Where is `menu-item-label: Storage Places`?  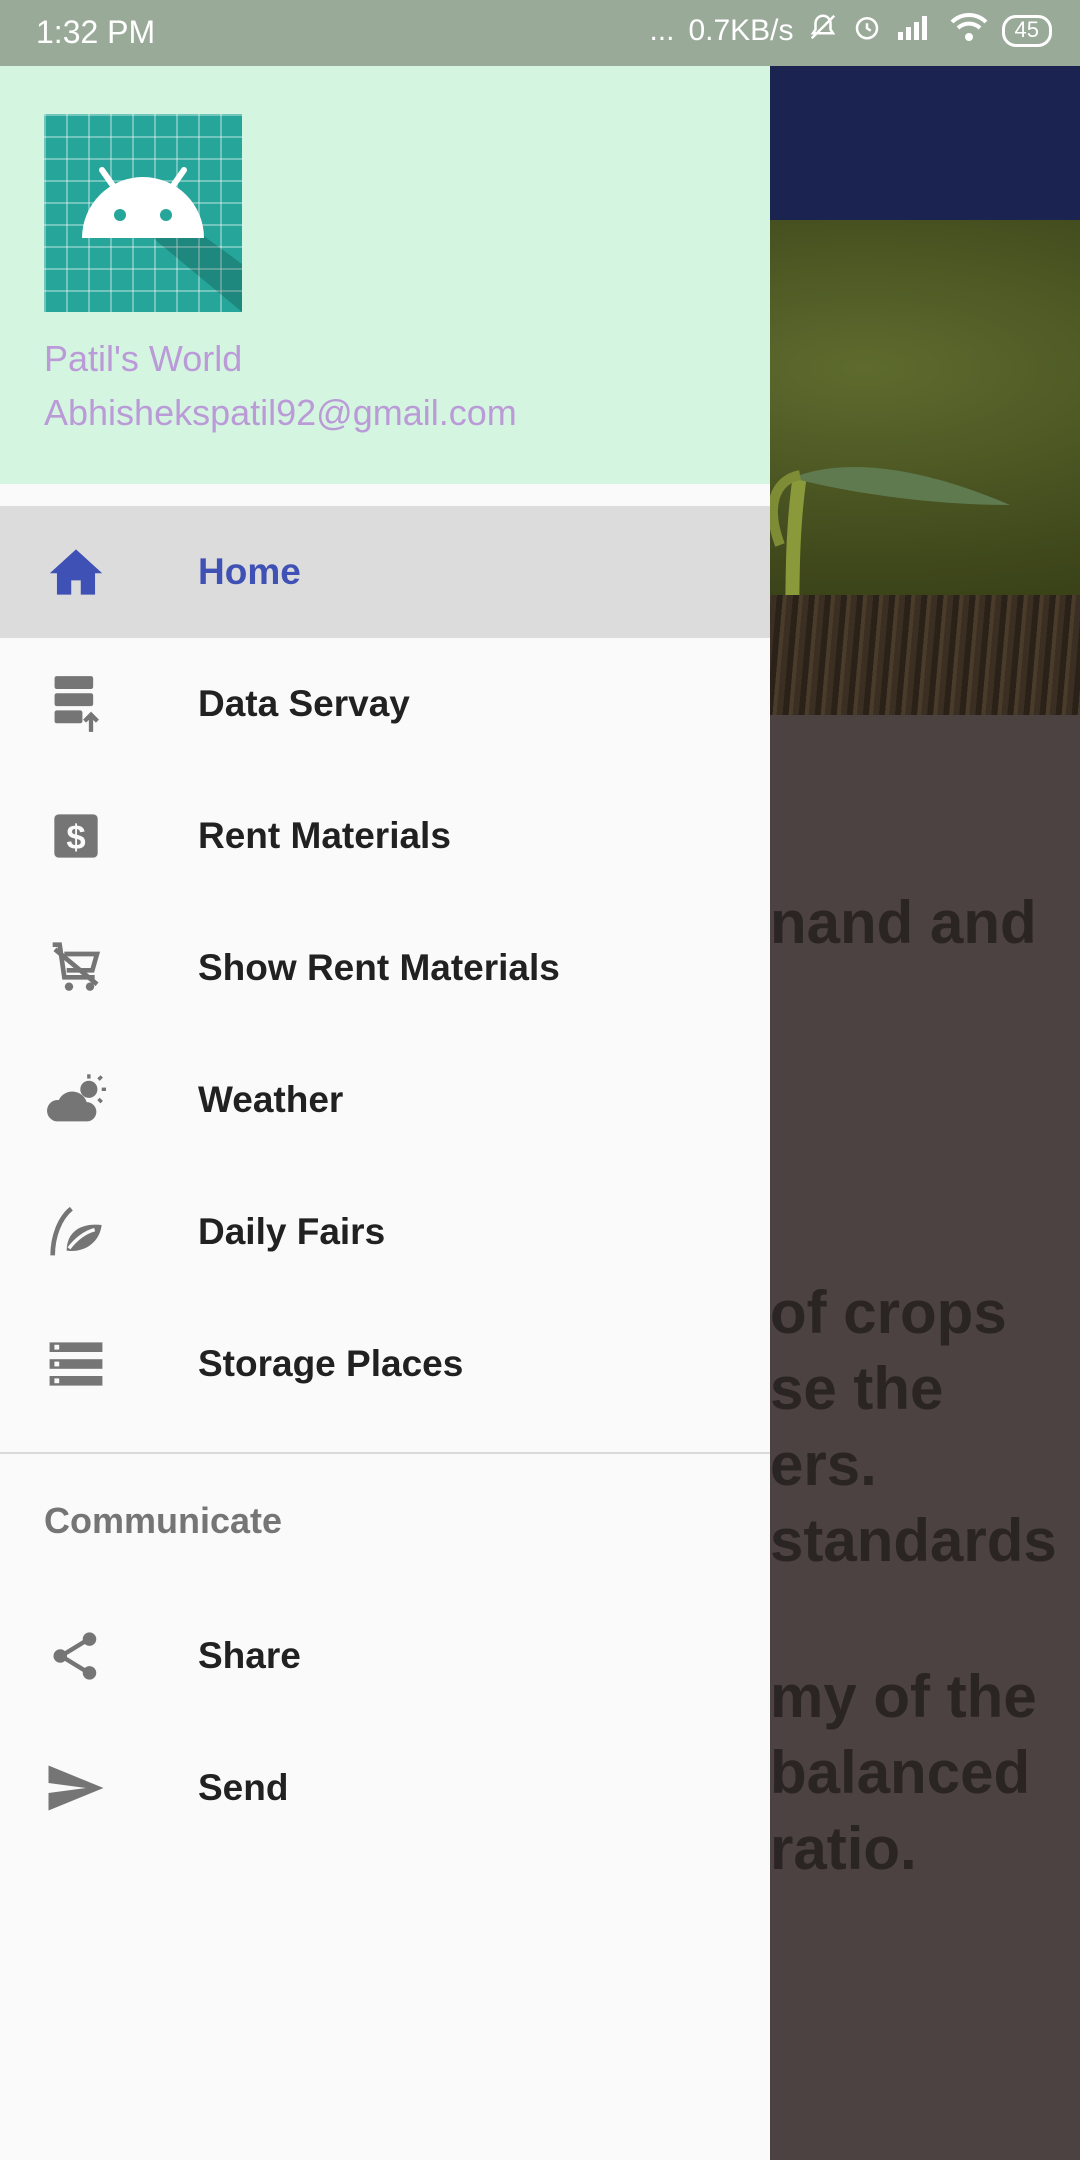
menu-item-label: Storage Places is located at coordinates (331, 1363).